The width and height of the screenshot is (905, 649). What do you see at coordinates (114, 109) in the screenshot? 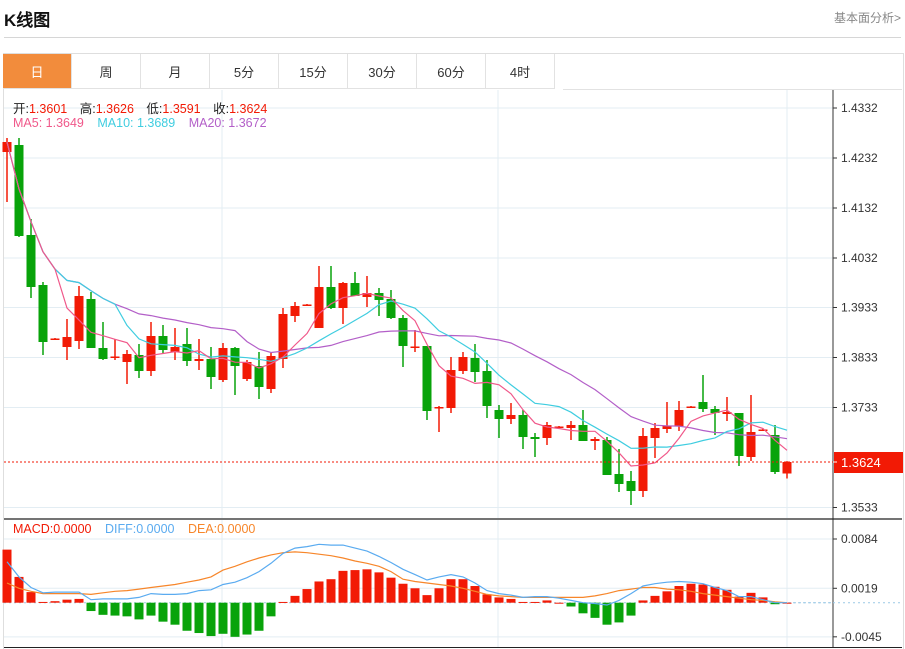
I see `high-value: 1.3626` at bounding box center [114, 109].